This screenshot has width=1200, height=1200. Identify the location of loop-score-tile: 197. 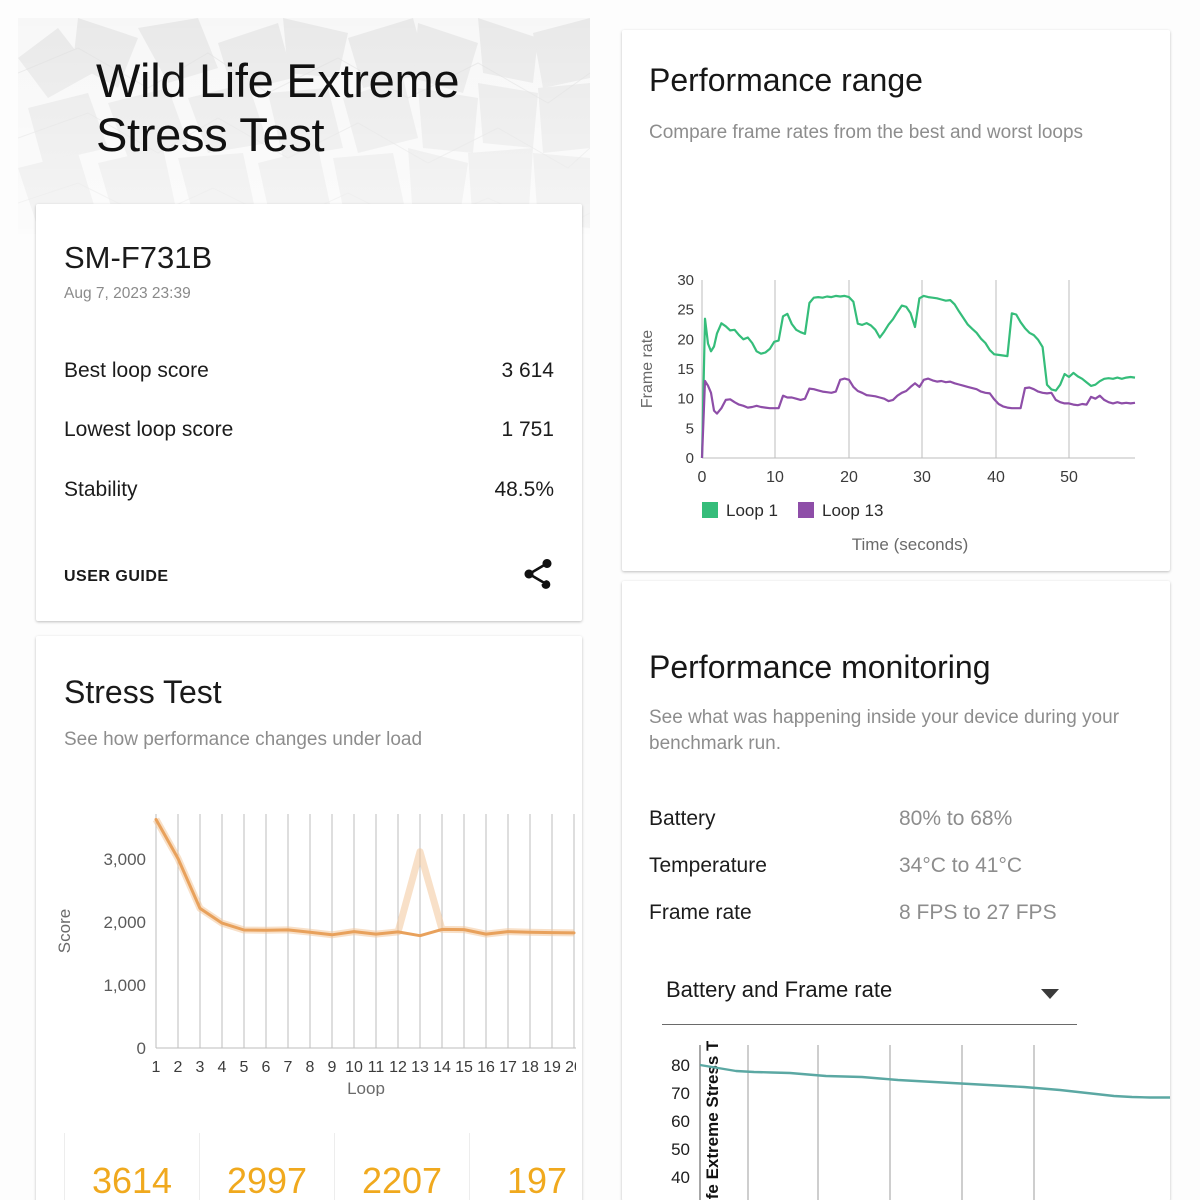
(525, 1166).